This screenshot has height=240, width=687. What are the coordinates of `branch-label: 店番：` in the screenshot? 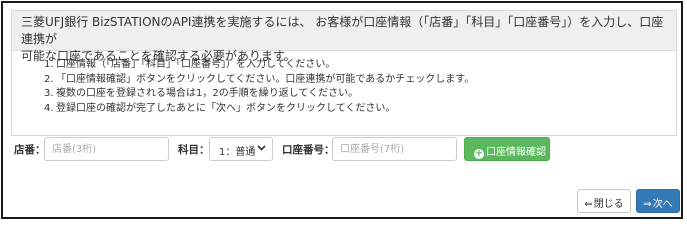 It's located at (30, 150).